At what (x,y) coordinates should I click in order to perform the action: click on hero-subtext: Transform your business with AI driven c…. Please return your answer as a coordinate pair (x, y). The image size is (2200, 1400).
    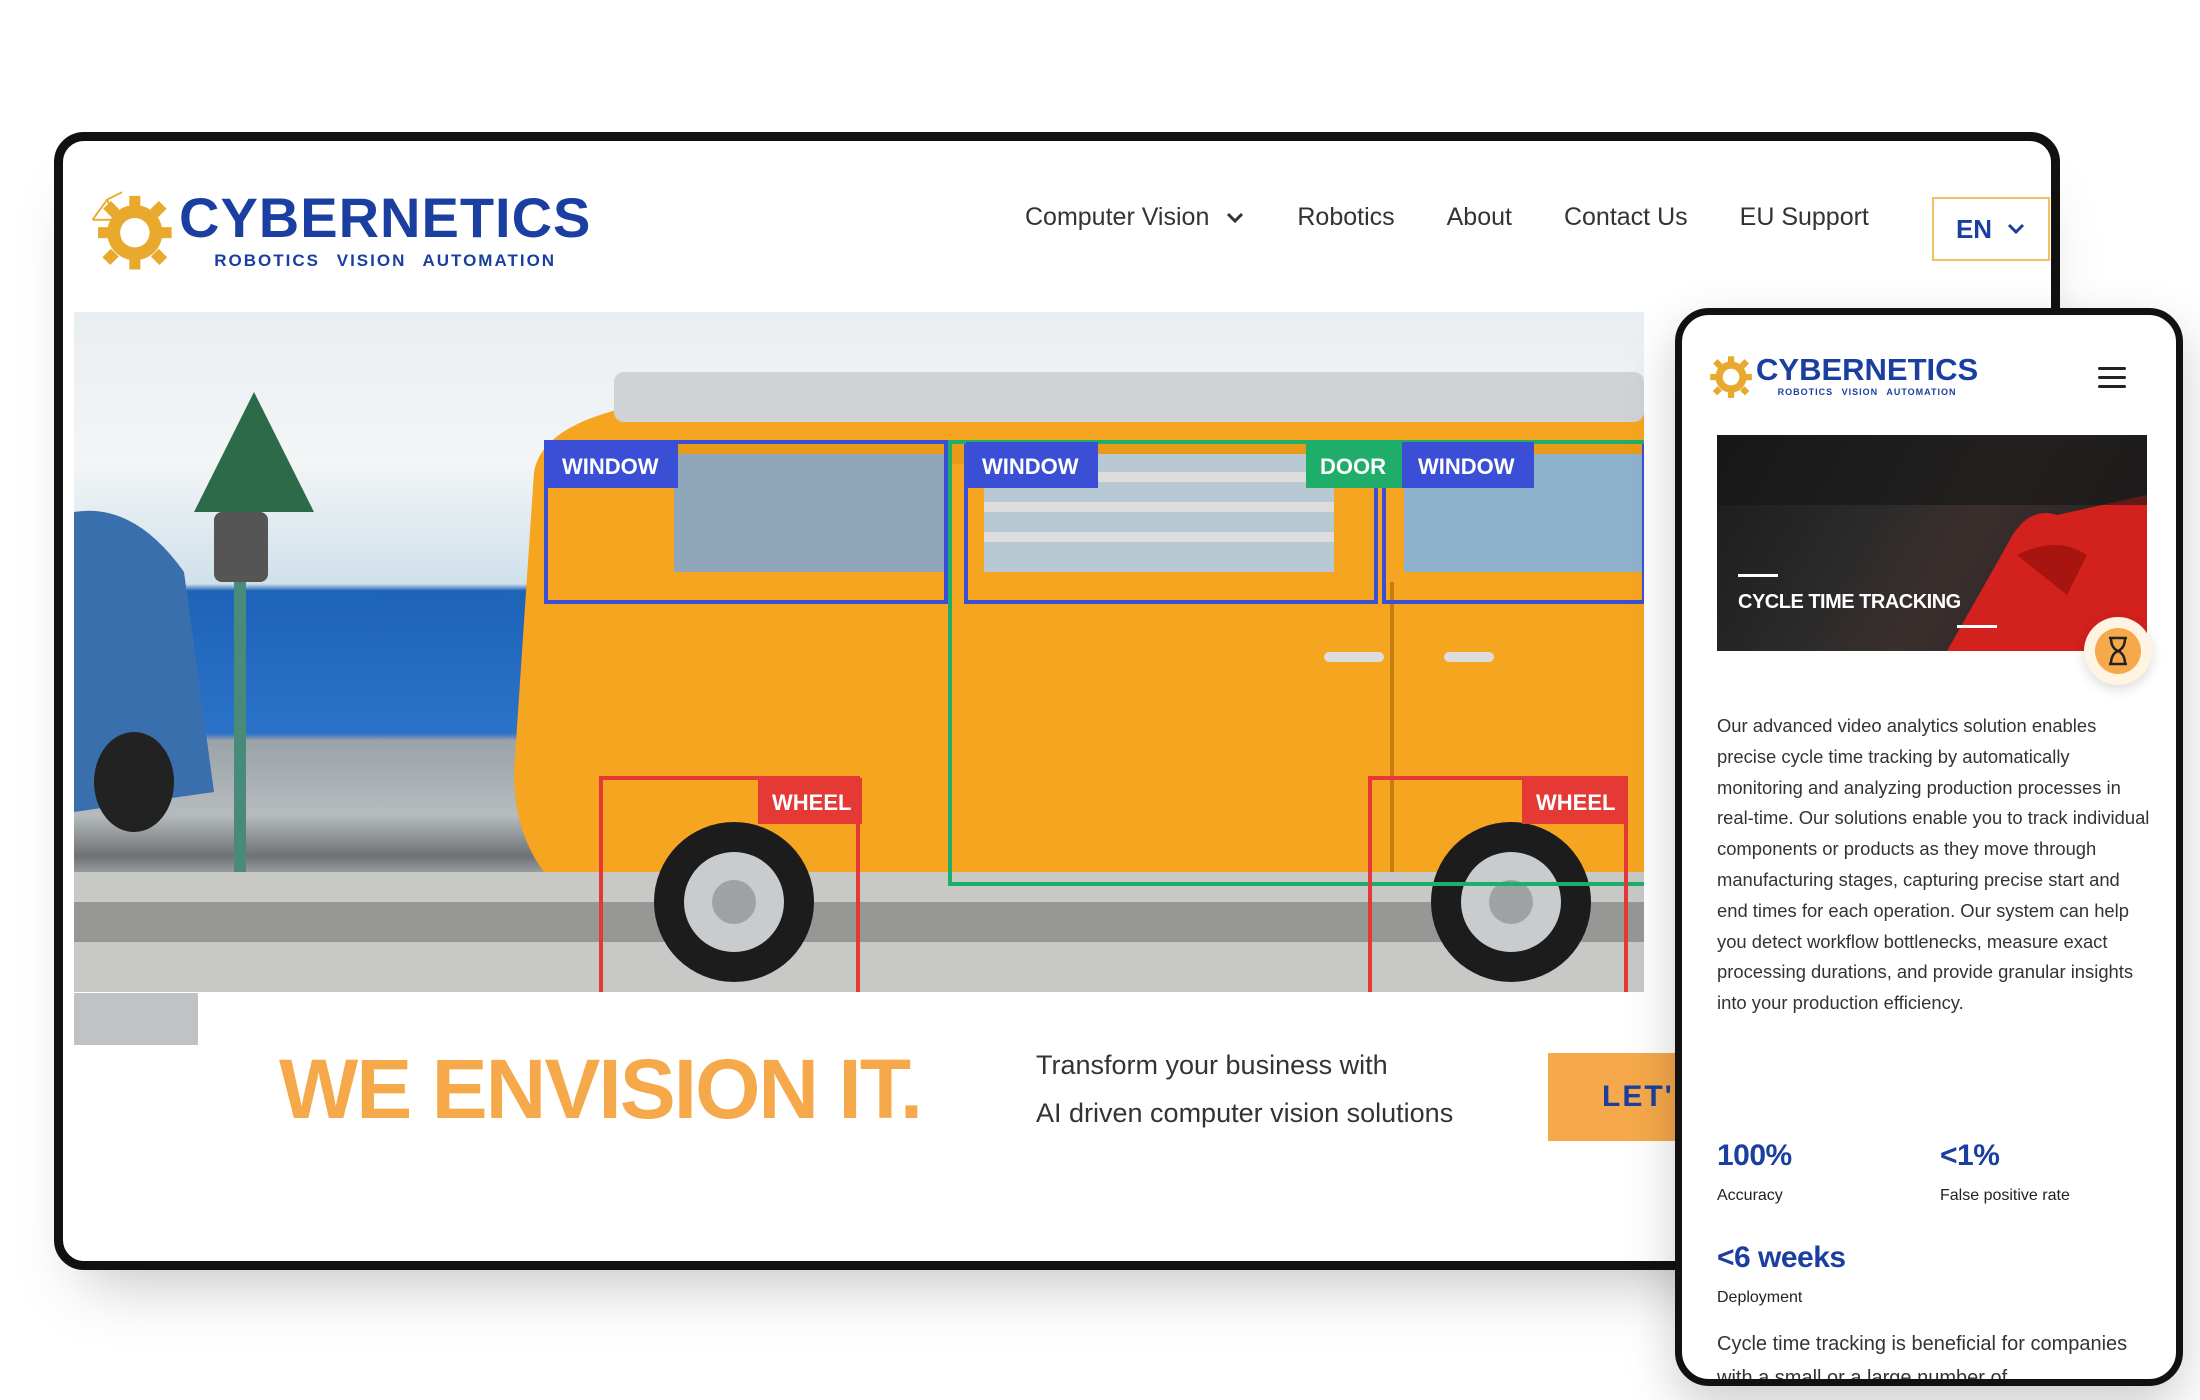
    Looking at the image, I should click on (1244, 1089).